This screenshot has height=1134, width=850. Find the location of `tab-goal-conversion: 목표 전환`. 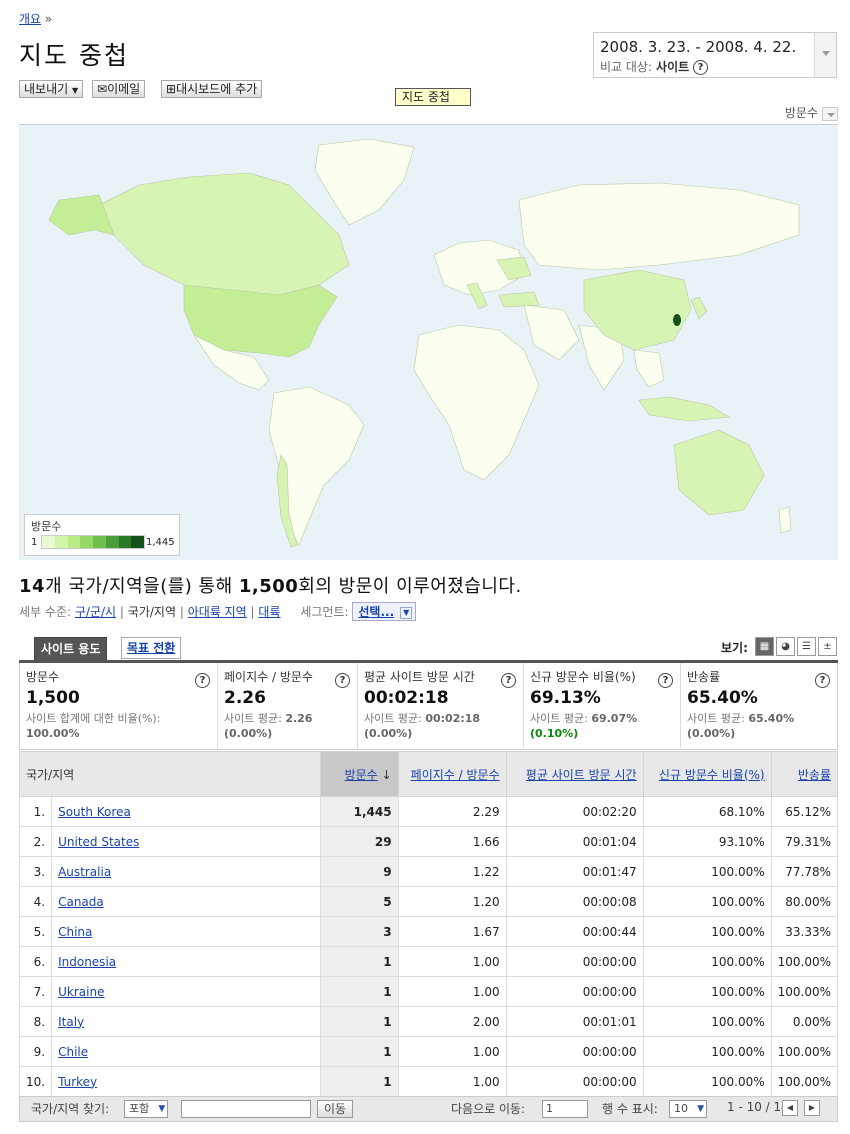

tab-goal-conversion: 목표 전환 is located at coordinates (151, 648).